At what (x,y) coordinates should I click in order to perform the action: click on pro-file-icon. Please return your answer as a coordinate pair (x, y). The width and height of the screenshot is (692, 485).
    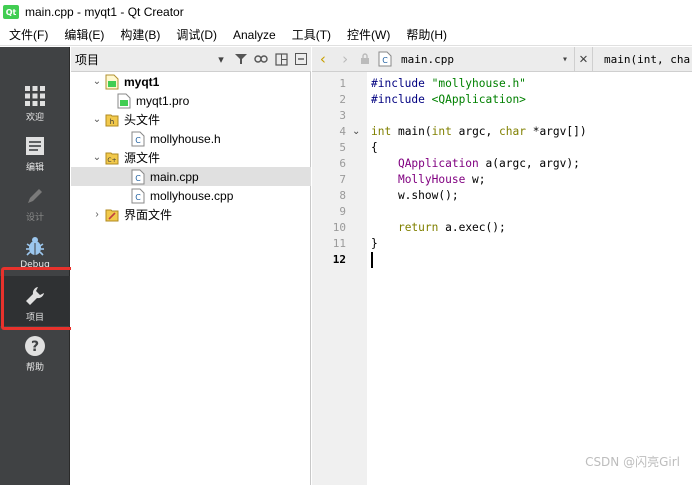
    Looking at the image, I should click on (124, 101).